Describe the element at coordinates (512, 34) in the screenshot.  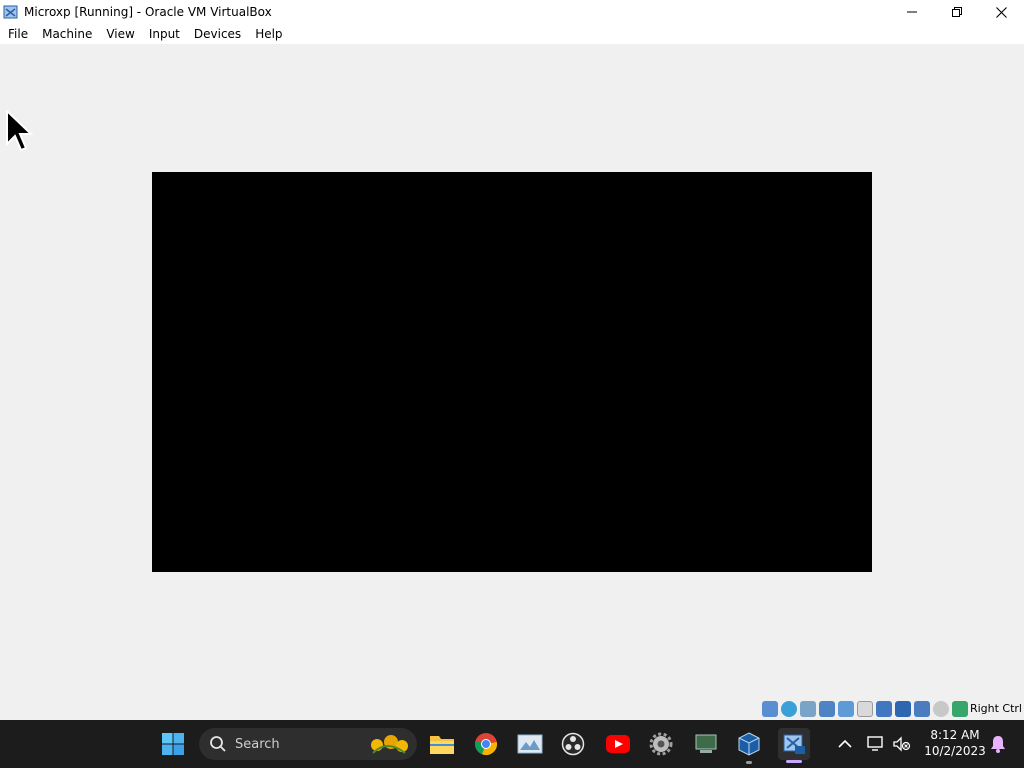
I see `menu-bar: File Machine View Input Devices Help` at that location.